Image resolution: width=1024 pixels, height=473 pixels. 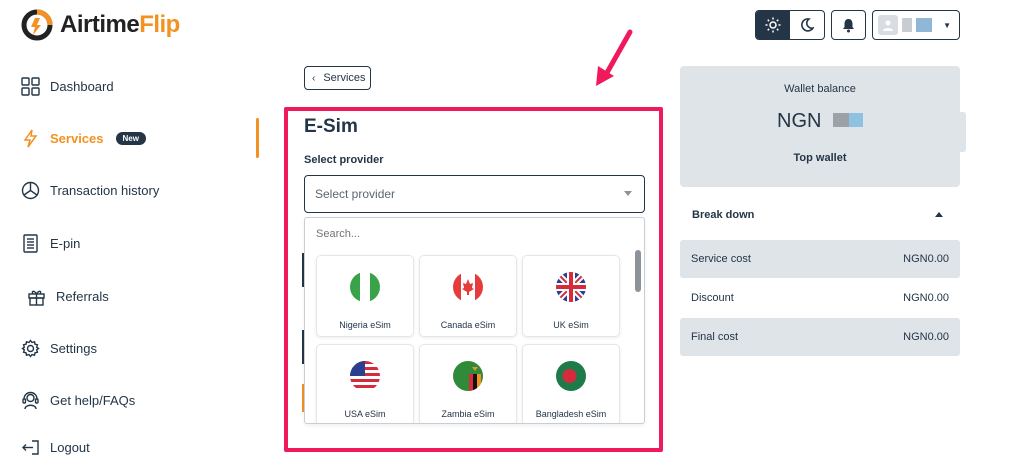 What do you see at coordinates (723, 215) in the screenshot?
I see `breakdown-title: Break down` at bounding box center [723, 215].